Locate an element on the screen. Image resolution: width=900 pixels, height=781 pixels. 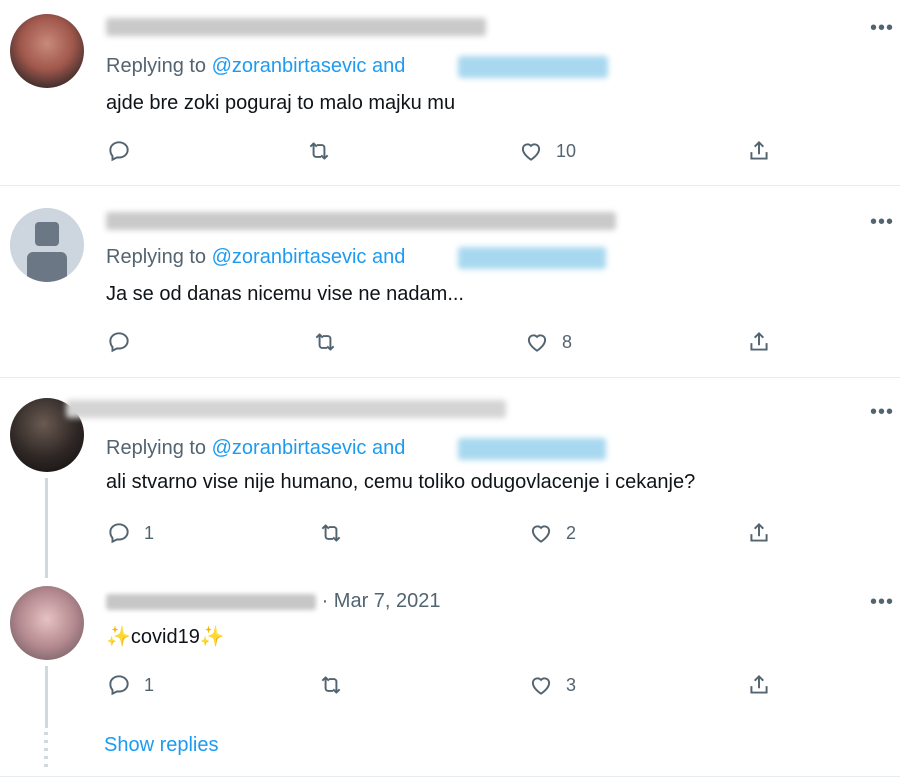
tweet-header: · Mar 7, 2021 is located at coordinates (273, 601).